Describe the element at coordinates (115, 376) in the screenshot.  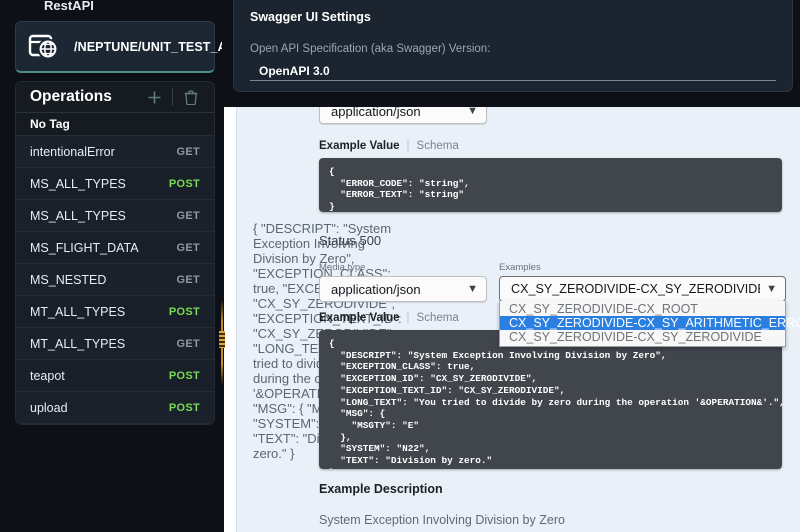
I see `operation-row-7: teapot POST` at that location.